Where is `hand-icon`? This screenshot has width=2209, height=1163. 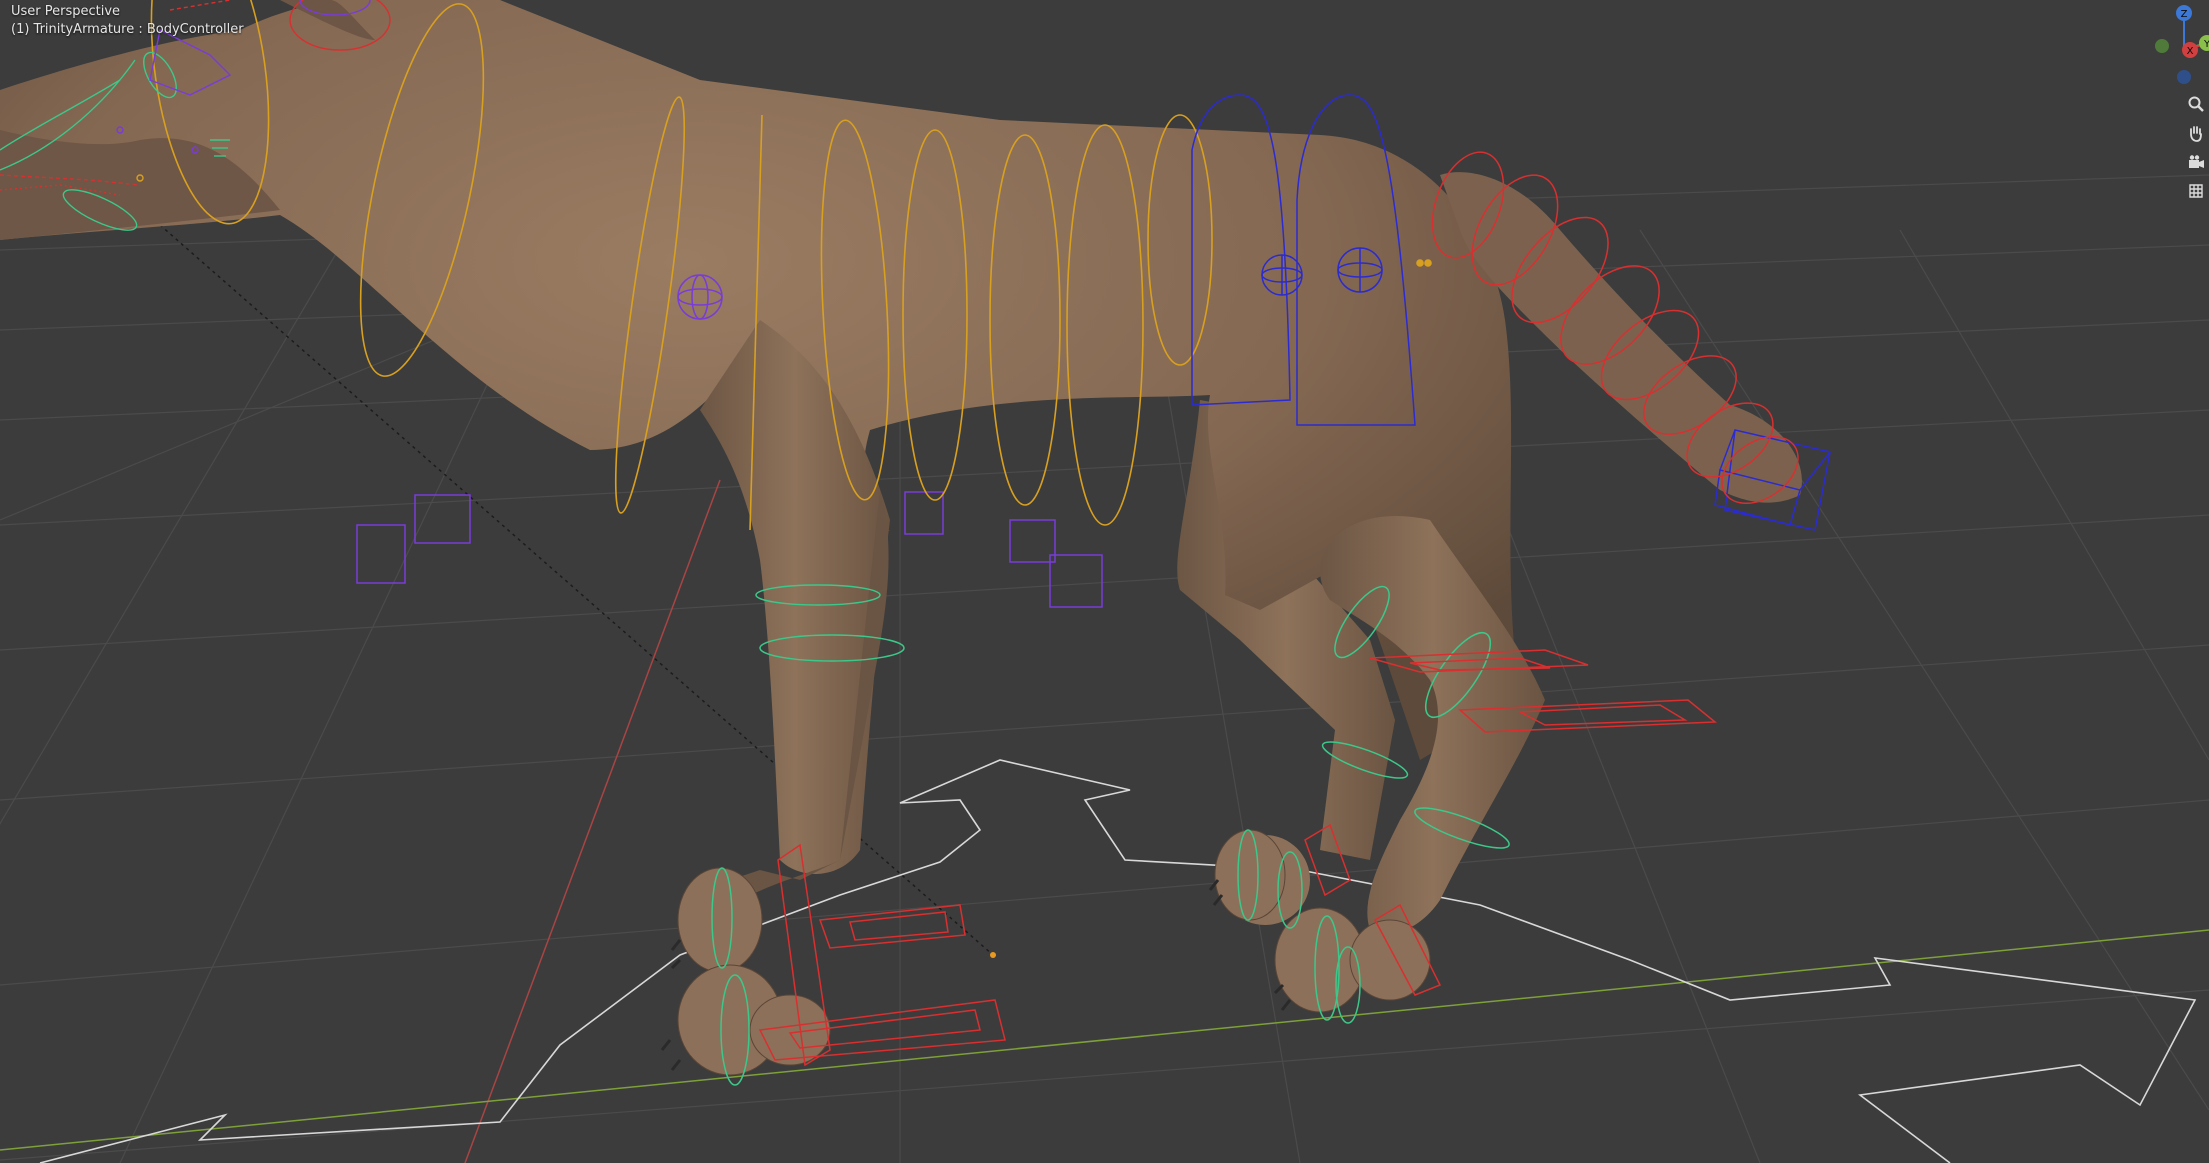
hand-icon is located at coordinates (2196, 133).